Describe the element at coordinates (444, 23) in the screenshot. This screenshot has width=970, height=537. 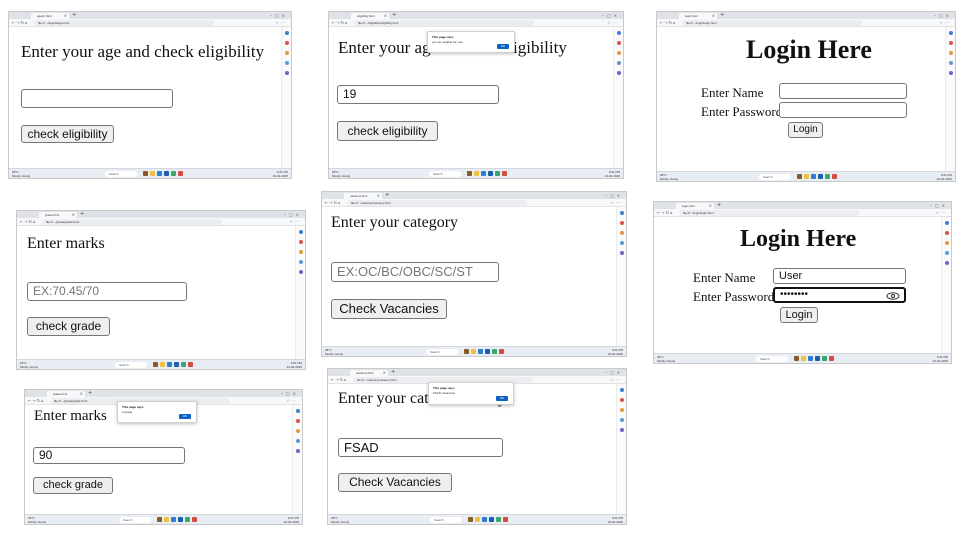
I see `url-field: file:///.../eligibility/eligibility.html` at that location.